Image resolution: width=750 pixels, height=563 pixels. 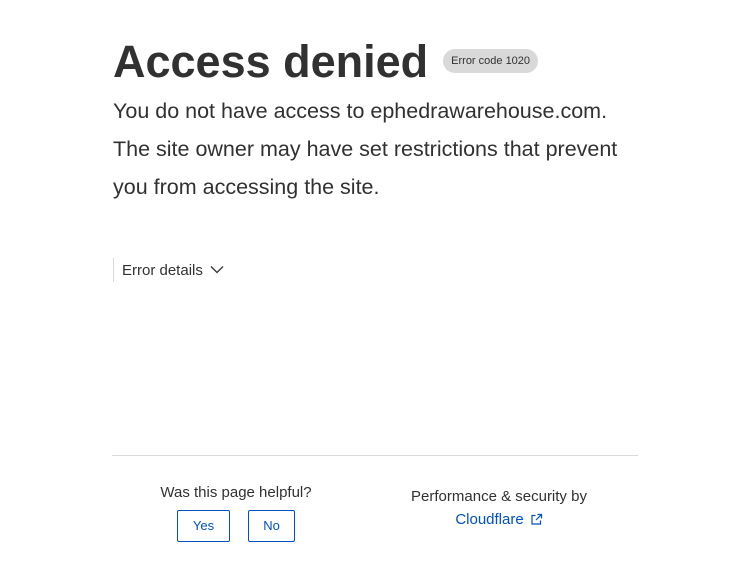 What do you see at coordinates (236, 492) in the screenshot?
I see `feedback-question: Was this page helpful?` at bounding box center [236, 492].